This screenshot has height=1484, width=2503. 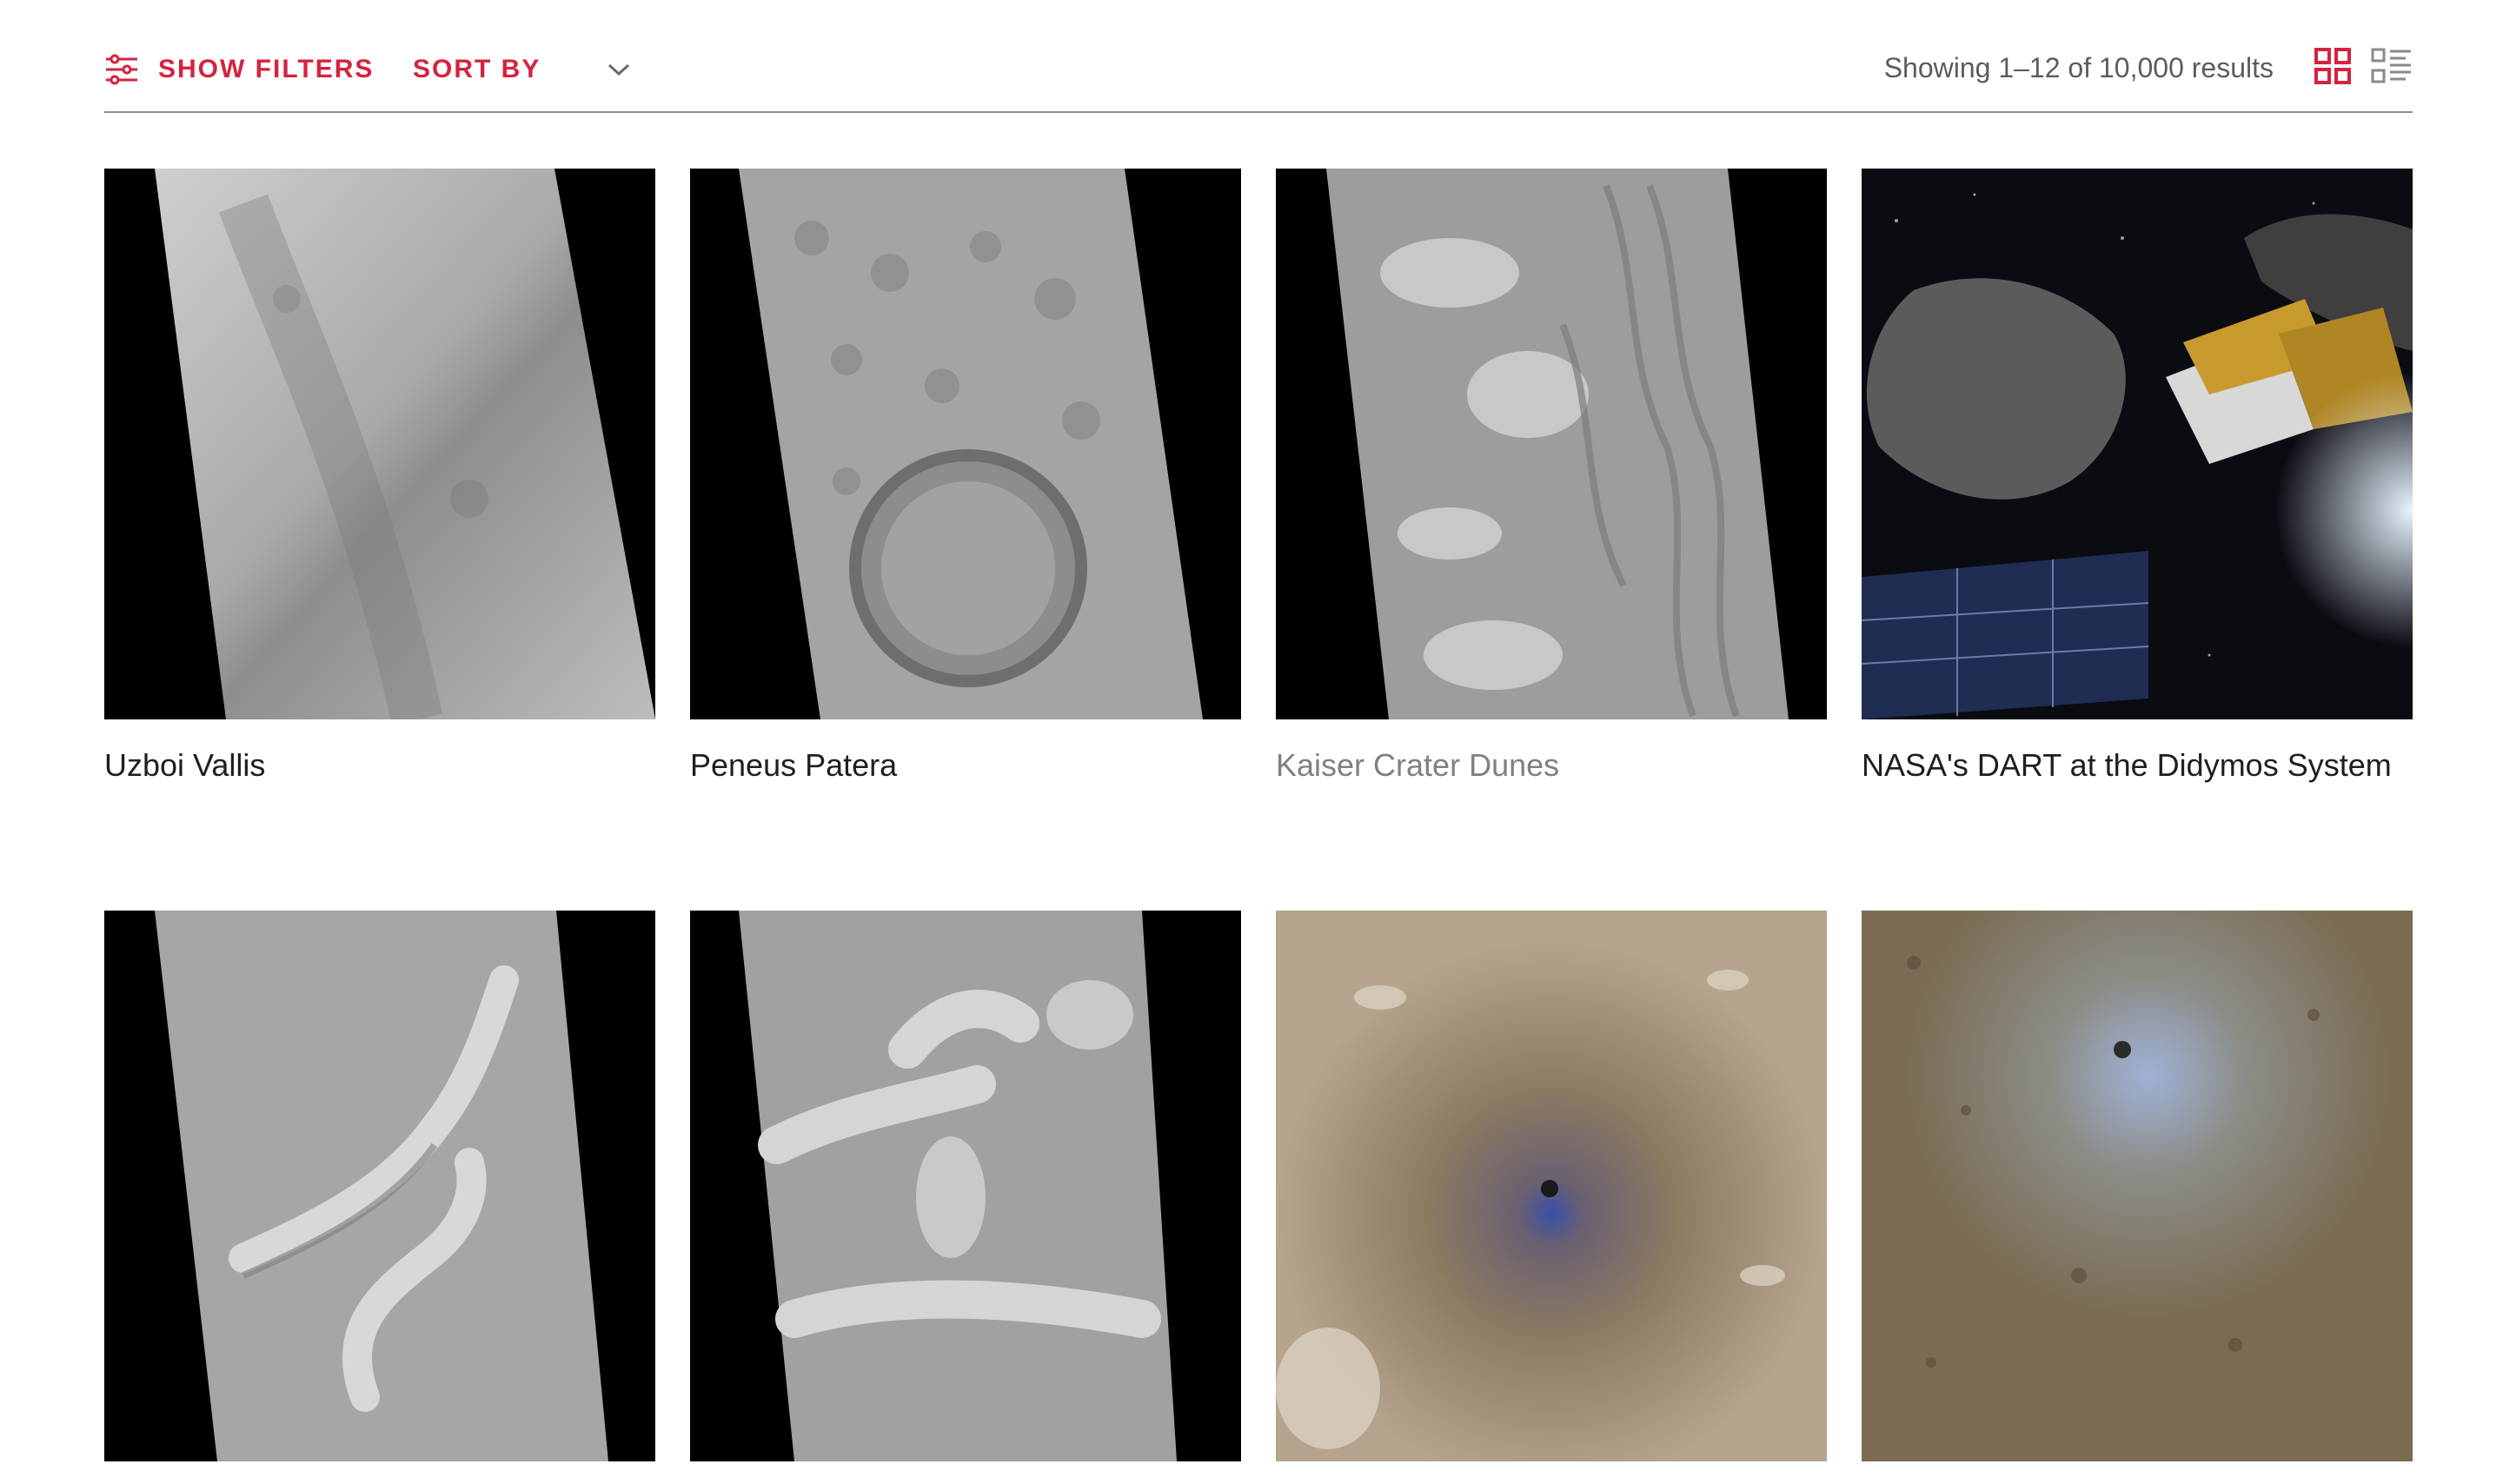 I want to click on chevron-down-icon, so click(x=619, y=69).